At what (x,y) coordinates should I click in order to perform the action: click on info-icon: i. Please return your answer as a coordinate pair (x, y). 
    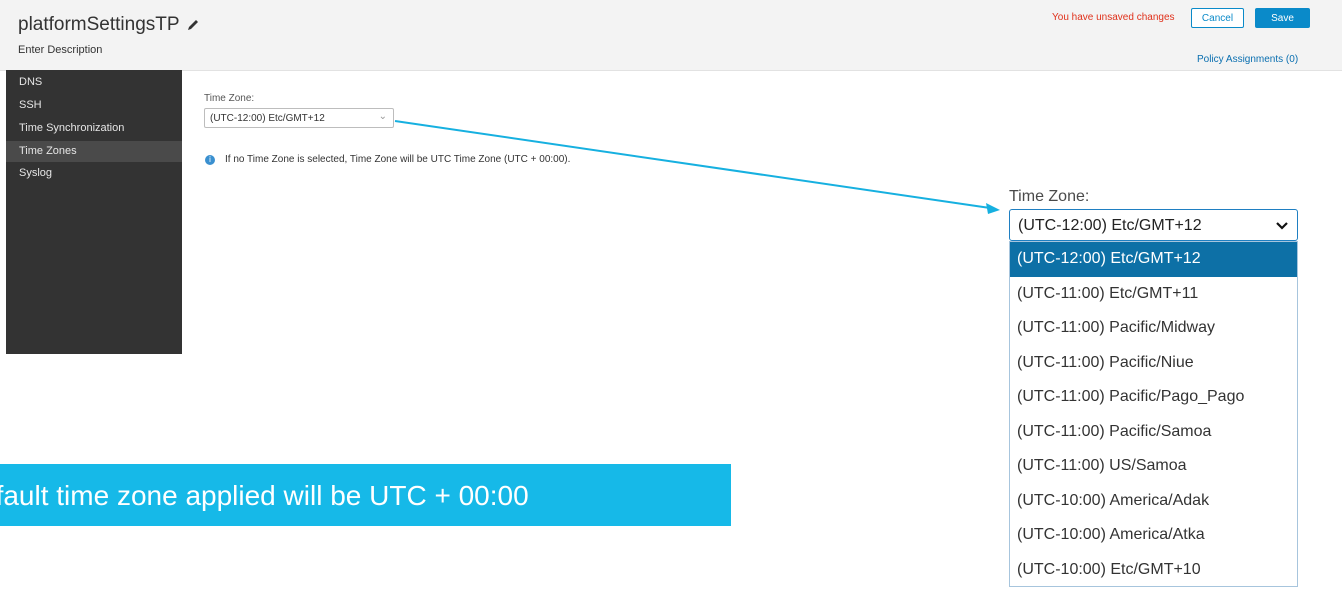
    Looking at the image, I should click on (210, 160).